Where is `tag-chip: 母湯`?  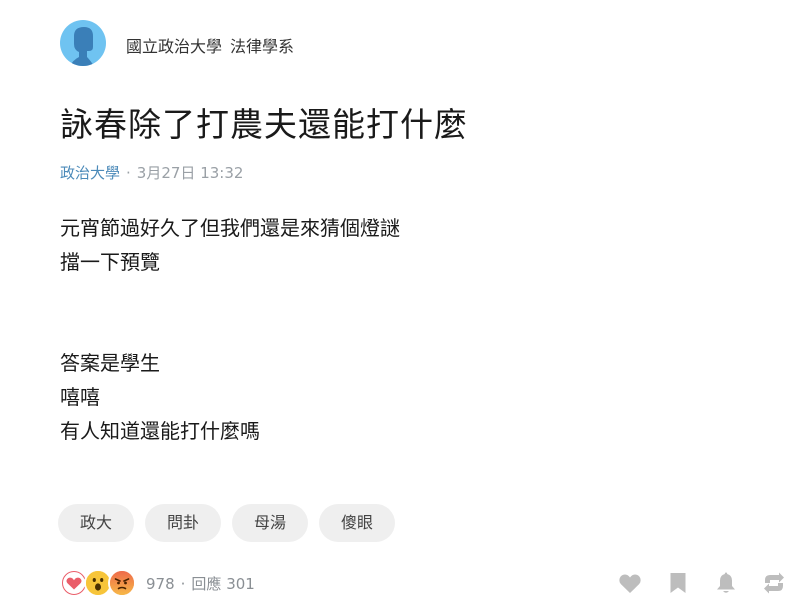
tag-chip: 母湯 is located at coordinates (270, 523).